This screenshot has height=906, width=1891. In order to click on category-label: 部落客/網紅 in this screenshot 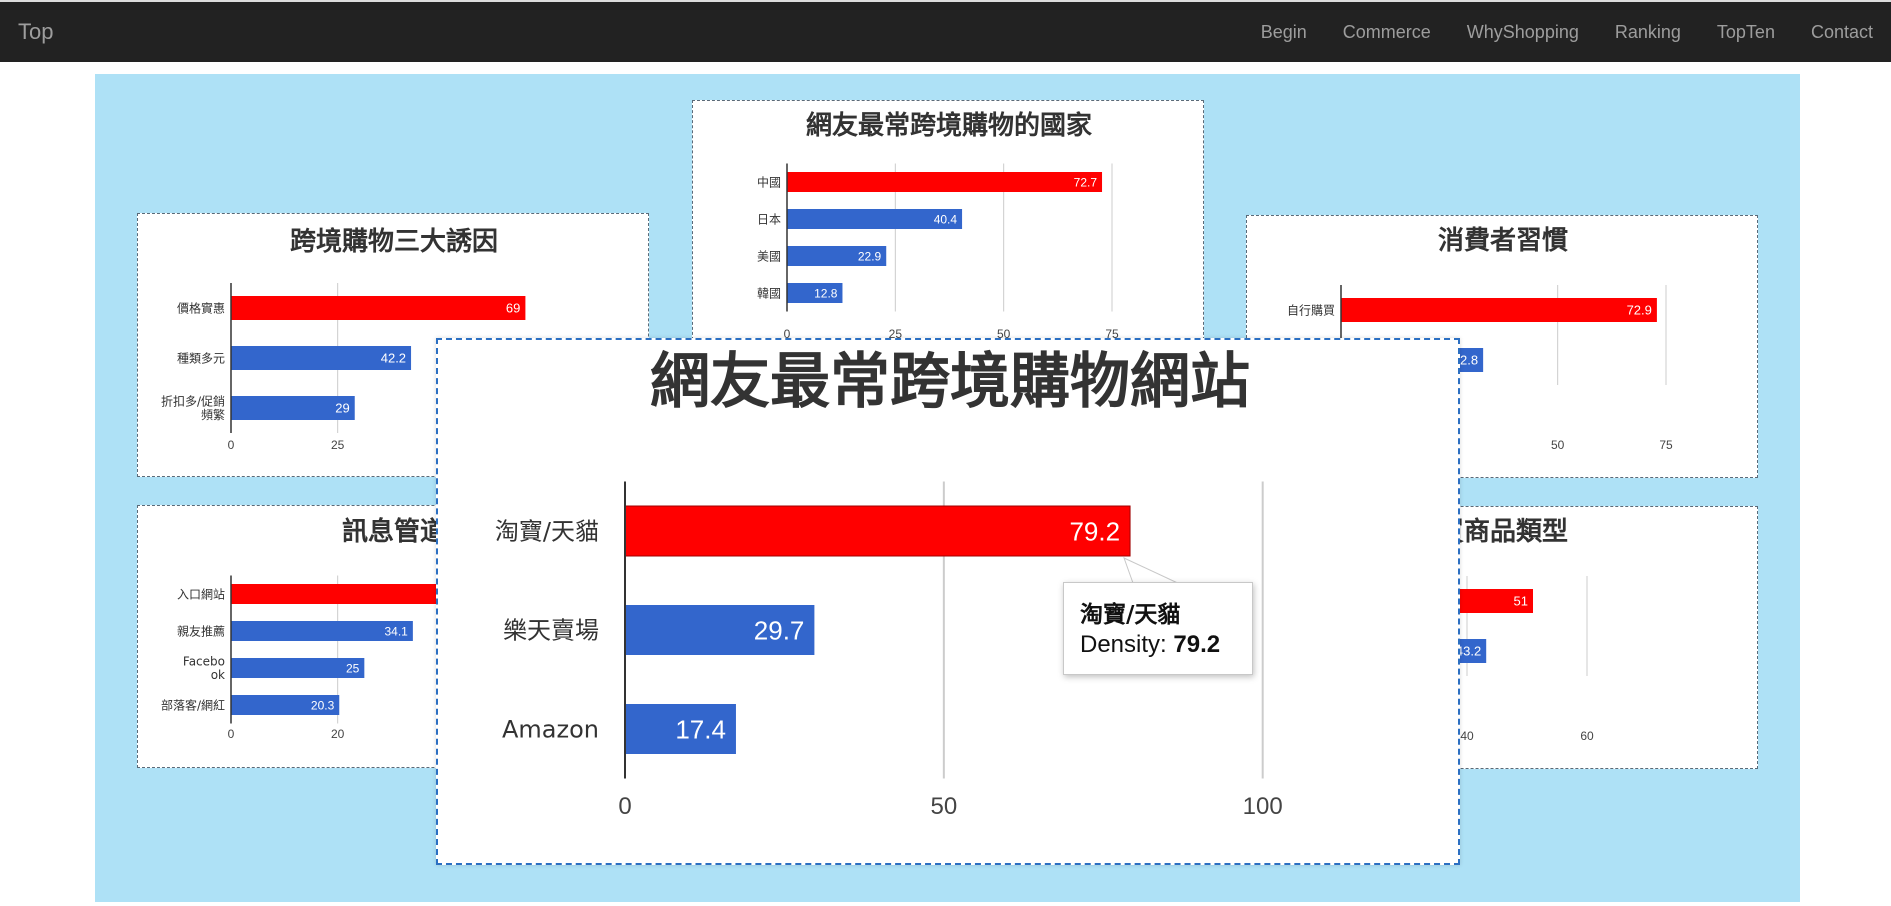, I will do `click(193, 704)`.